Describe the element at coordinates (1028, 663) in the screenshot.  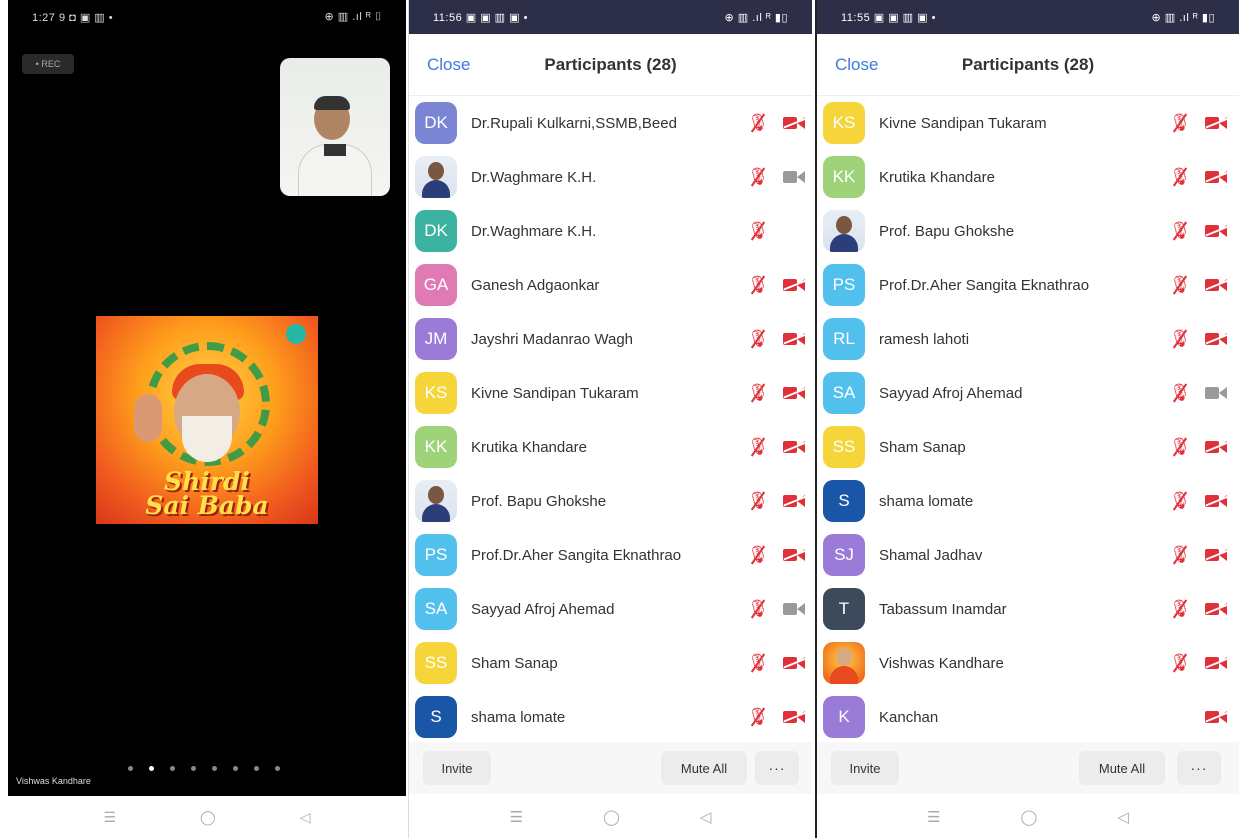
I see `participant-row: Vishwas Kandhare 🎙` at that location.